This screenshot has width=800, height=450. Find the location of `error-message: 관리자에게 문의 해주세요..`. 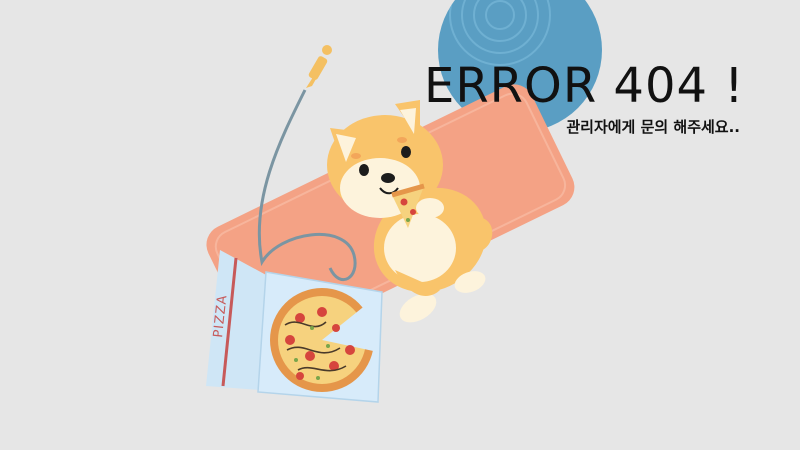

error-message: 관리자에게 문의 해주세요.. is located at coordinates (653, 127).